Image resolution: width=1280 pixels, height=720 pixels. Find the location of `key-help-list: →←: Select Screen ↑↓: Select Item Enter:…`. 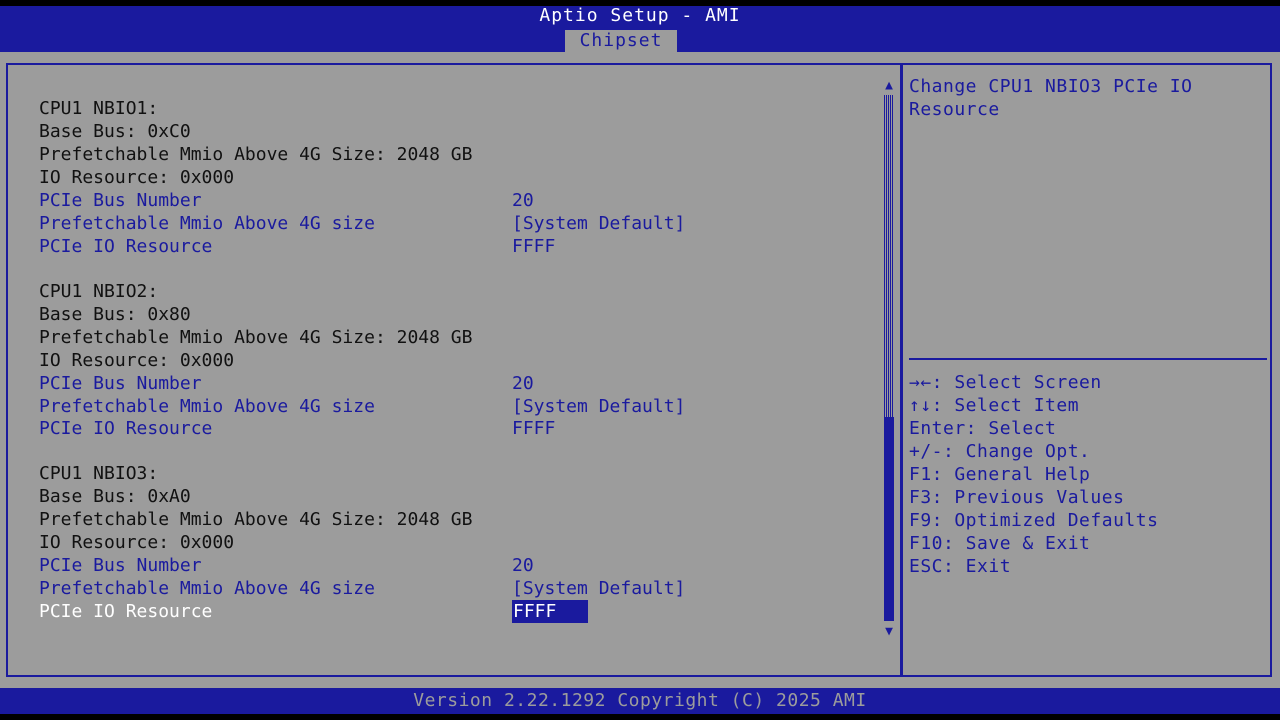

key-help-list: →←: Select Screen ↑↓: Select Item Enter:… is located at coordinates (1089, 474).